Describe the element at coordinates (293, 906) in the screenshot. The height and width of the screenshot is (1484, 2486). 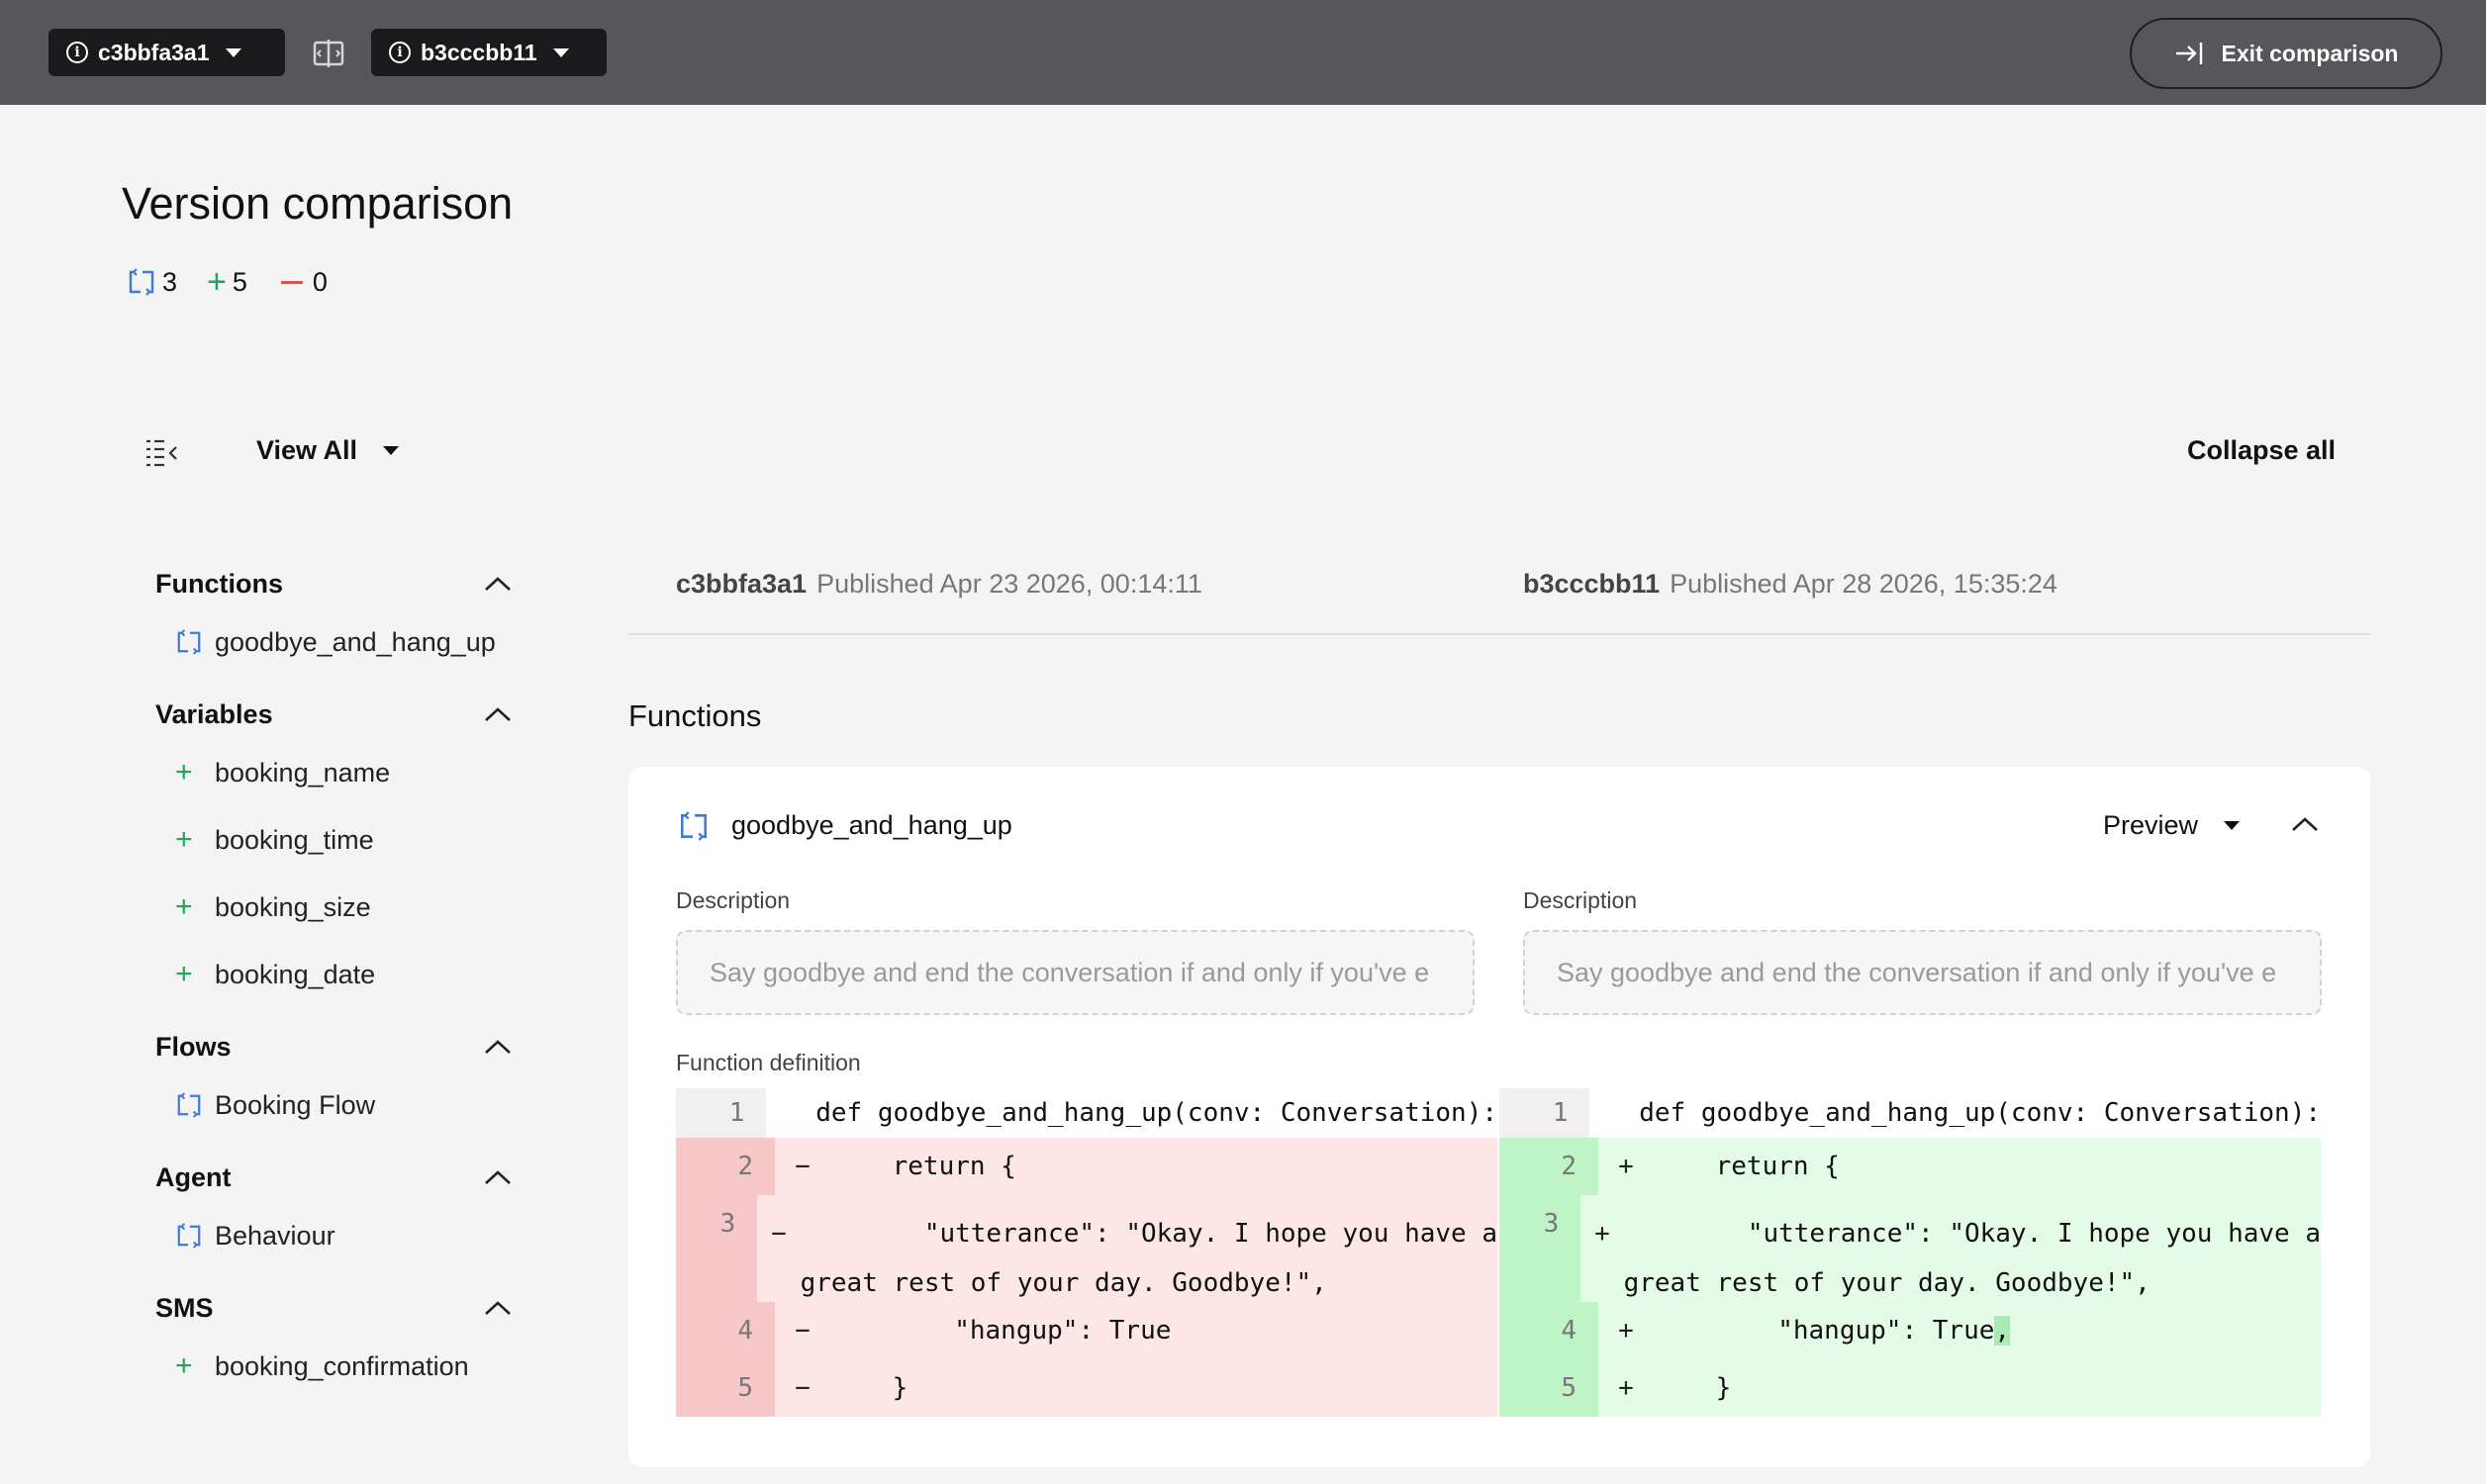
I see `sidebar-item-label: booking_size` at that location.